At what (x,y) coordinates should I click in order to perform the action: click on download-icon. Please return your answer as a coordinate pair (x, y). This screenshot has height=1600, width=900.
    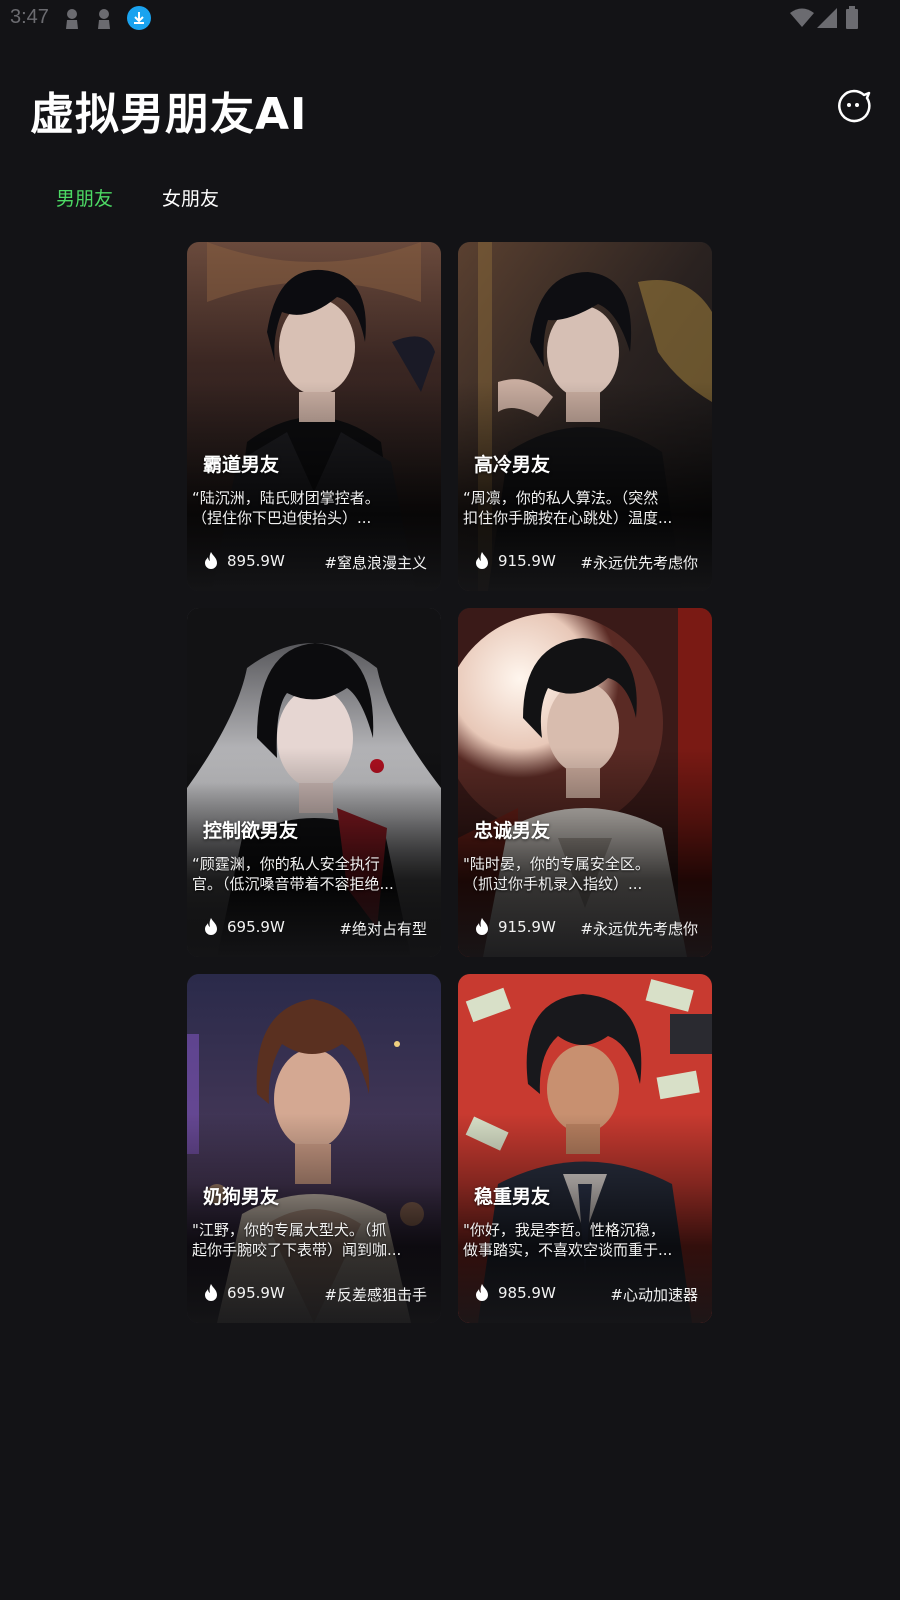
    Looking at the image, I should click on (139, 18).